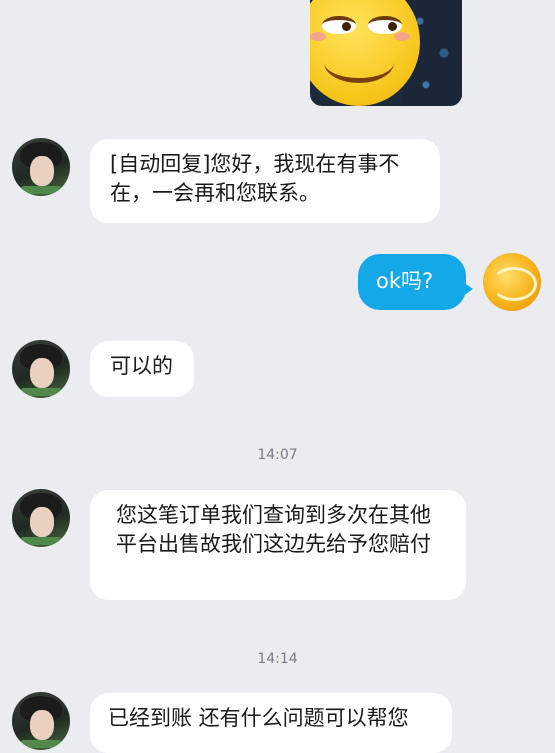 The image size is (555, 753). I want to click on received-message-bubble: 已经到账 还有什么问题可以帮您, so click(271, 723).